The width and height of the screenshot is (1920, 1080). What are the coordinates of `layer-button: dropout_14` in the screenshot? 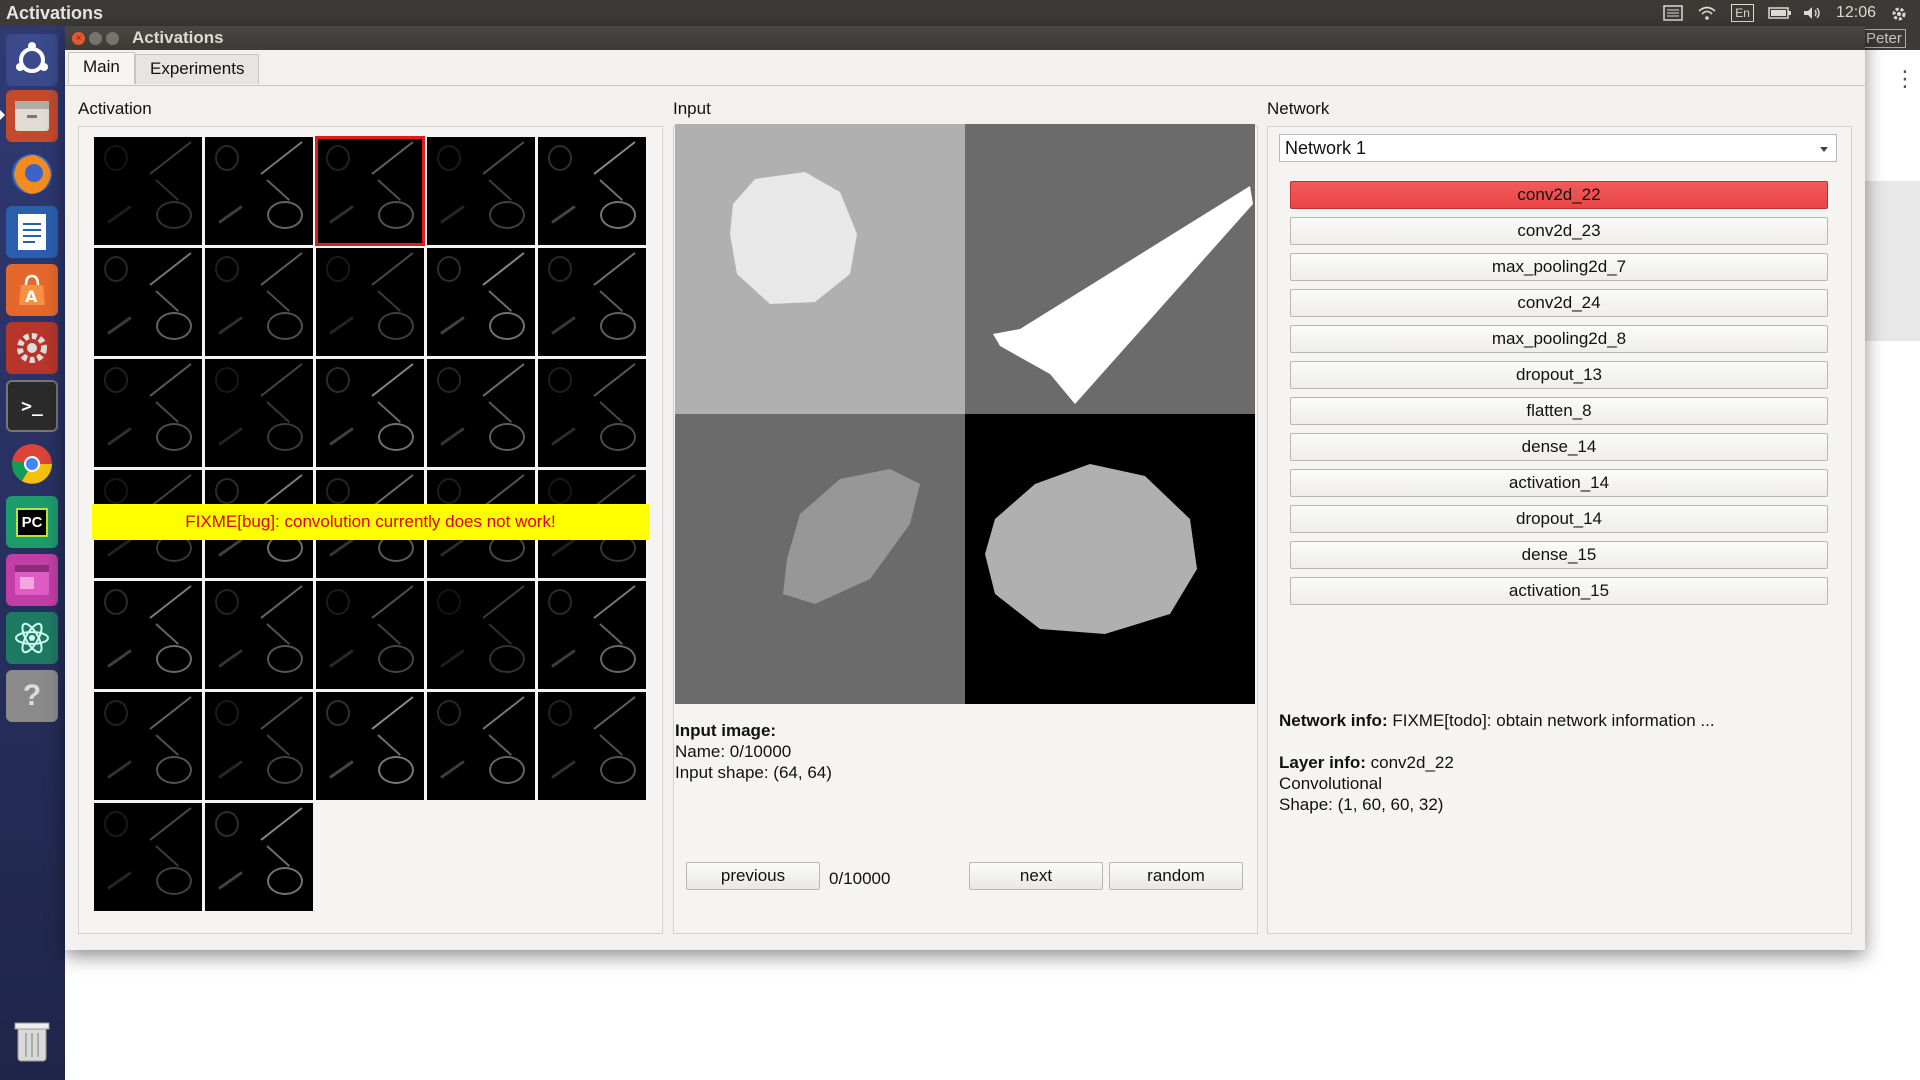 It's located at (1559, 519).